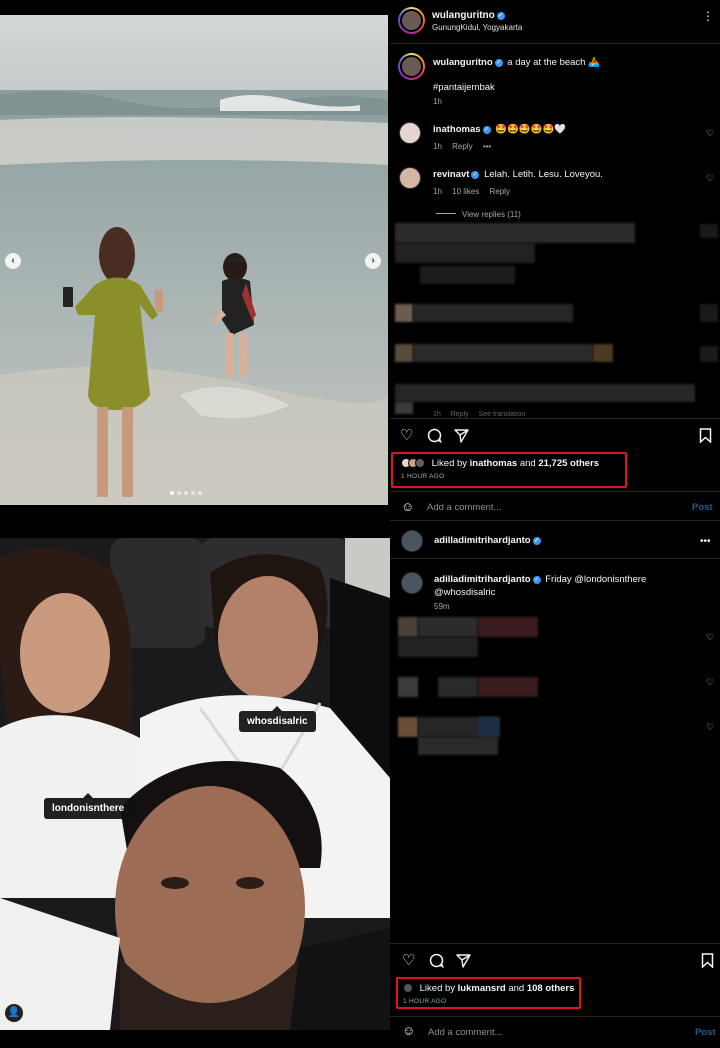  I want to click on caption-time: 59m, so click(442, 606).